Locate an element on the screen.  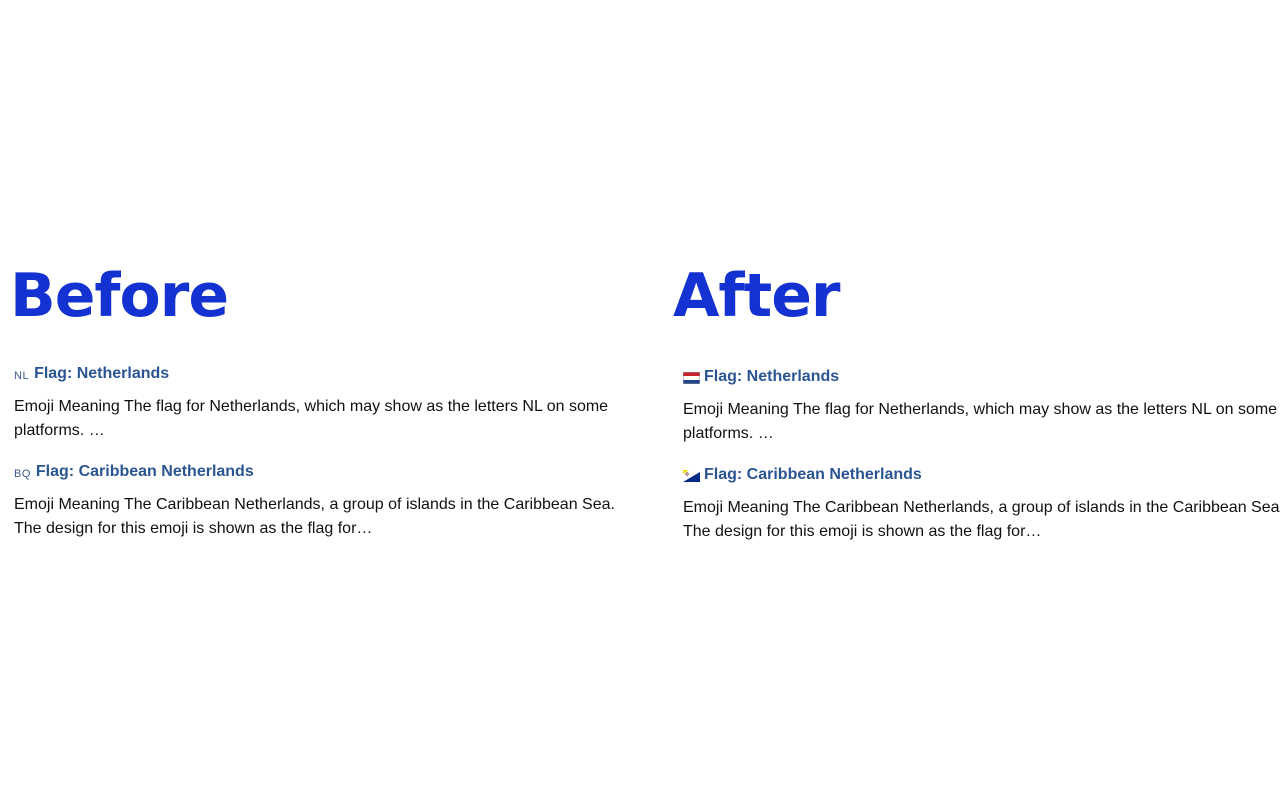
netherlands-flag-icon is located at coordinates (691, 377).